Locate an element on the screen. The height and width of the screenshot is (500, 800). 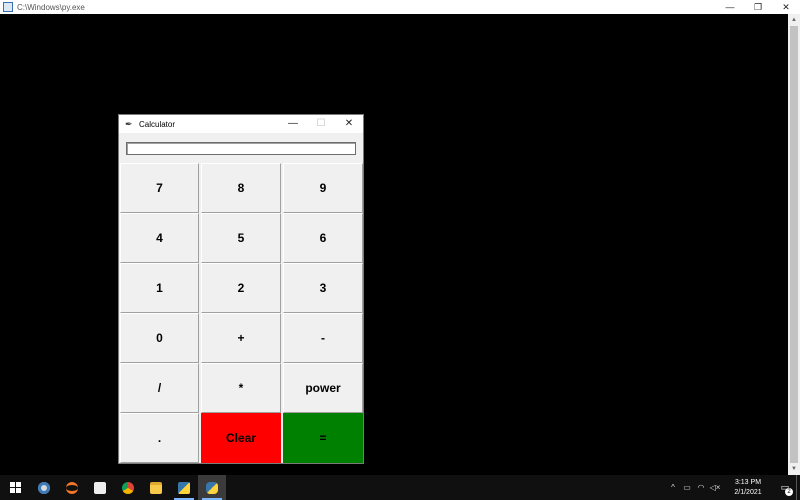
divide-button: / is located at coordinates (159, 388).